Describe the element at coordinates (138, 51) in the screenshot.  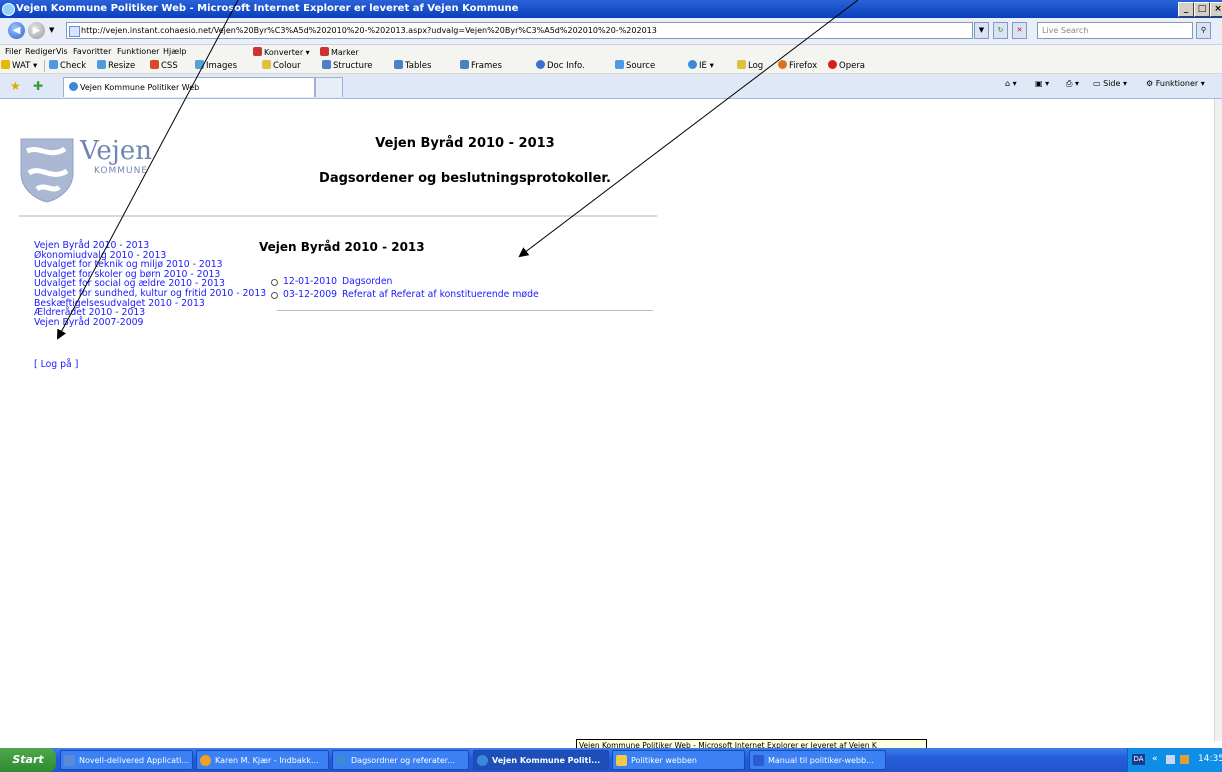
I see `menu-funktioner: Funktioner` at that location.